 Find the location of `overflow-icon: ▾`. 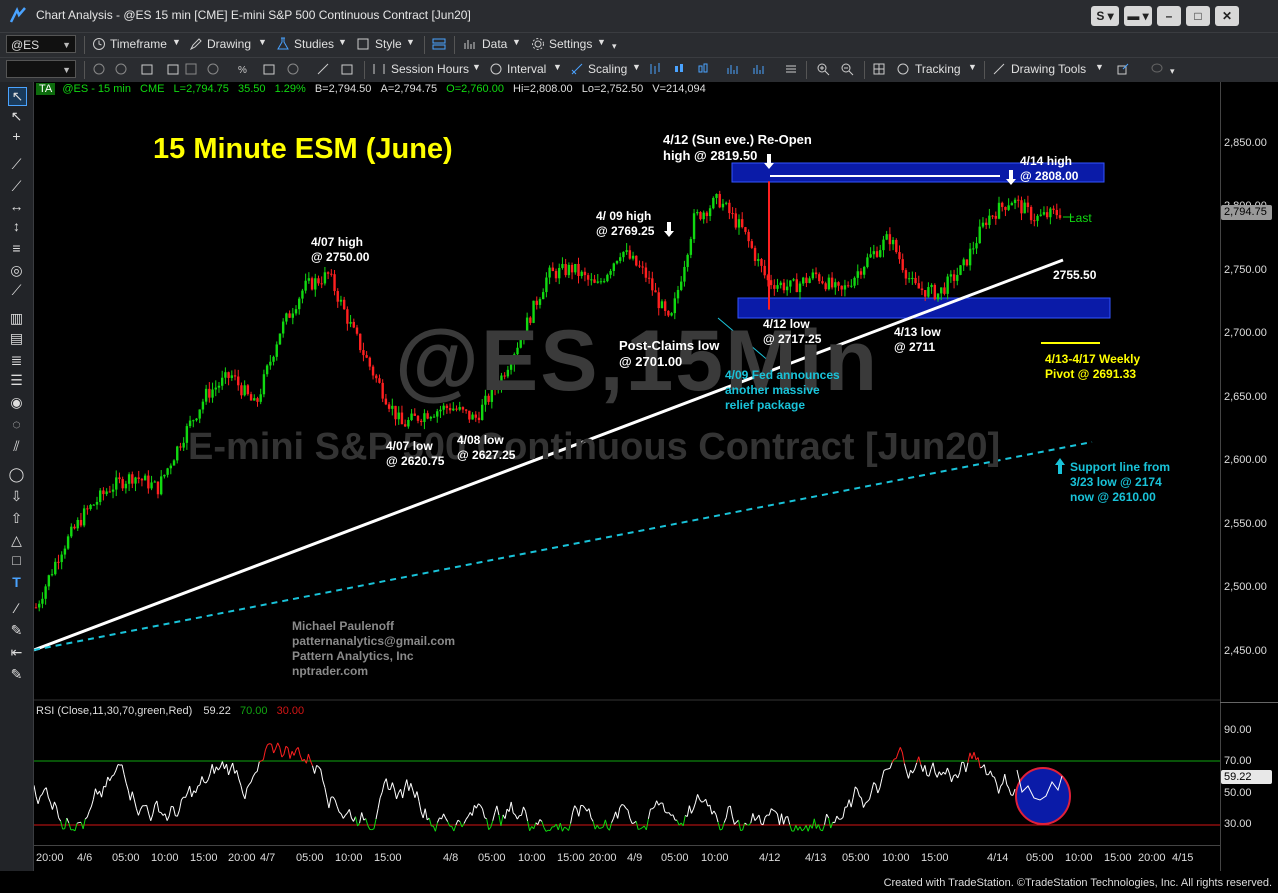

overflow-icon: ▾ is located at coordinates (614, 46).